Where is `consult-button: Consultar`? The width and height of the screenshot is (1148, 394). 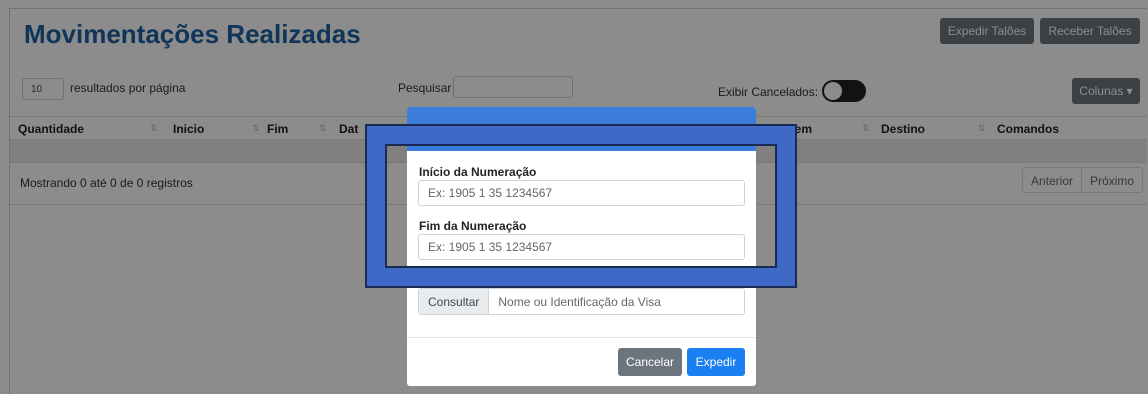 consult-button: Consultar is located at coordinates (454, 301).